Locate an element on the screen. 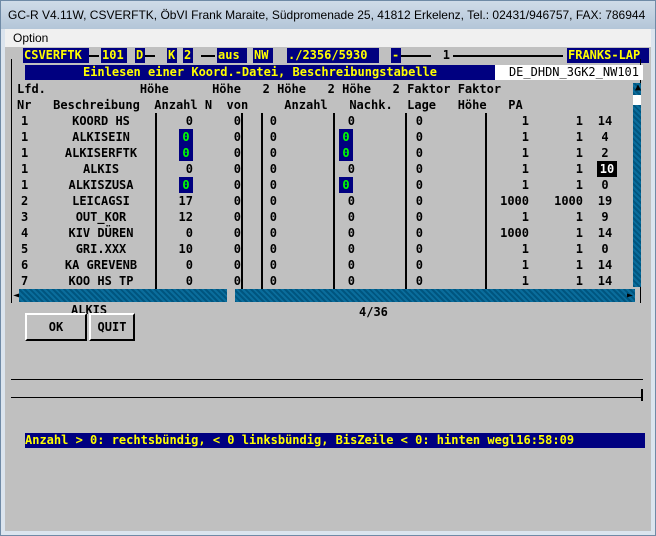 This screenshot has height=536, width=656. quit-button: QUIT is located at coordinates (112, 327).